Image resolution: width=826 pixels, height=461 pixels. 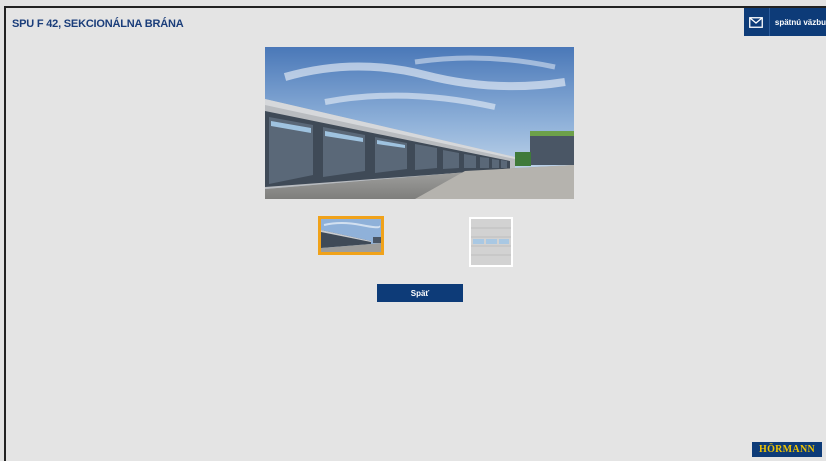 I want to click on thumbnail-door-panel, so click(x=491, y=242).